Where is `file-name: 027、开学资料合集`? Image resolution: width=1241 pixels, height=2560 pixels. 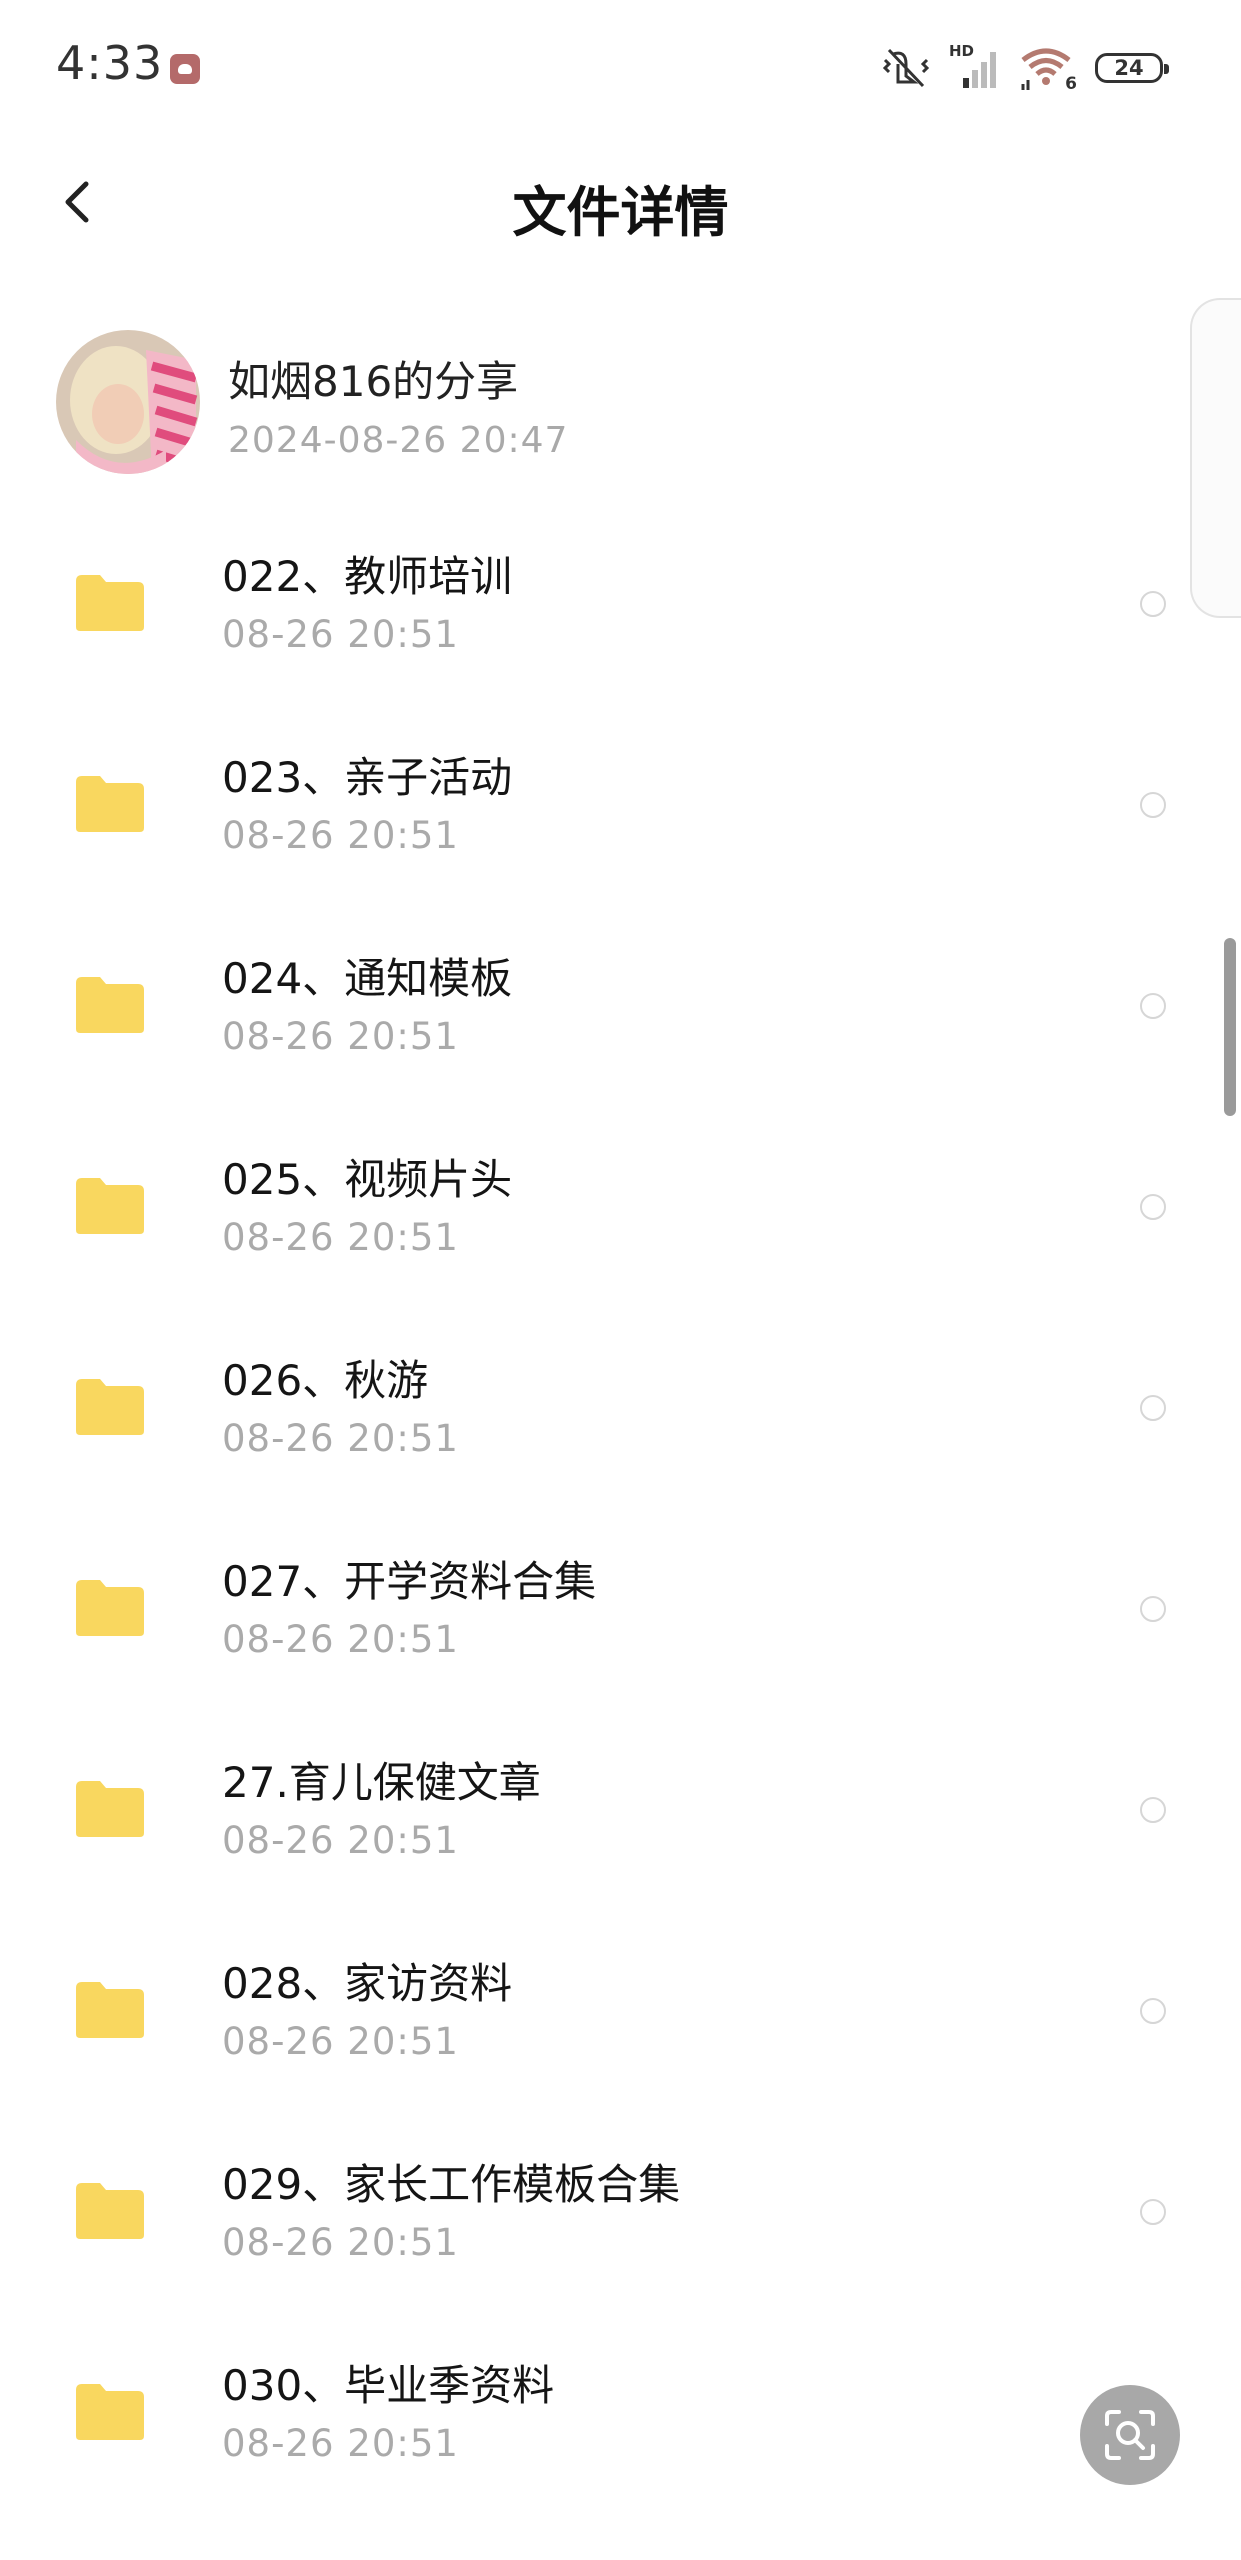
file-name: 027、开学资料合集 is located at coordinates (409, 1581).